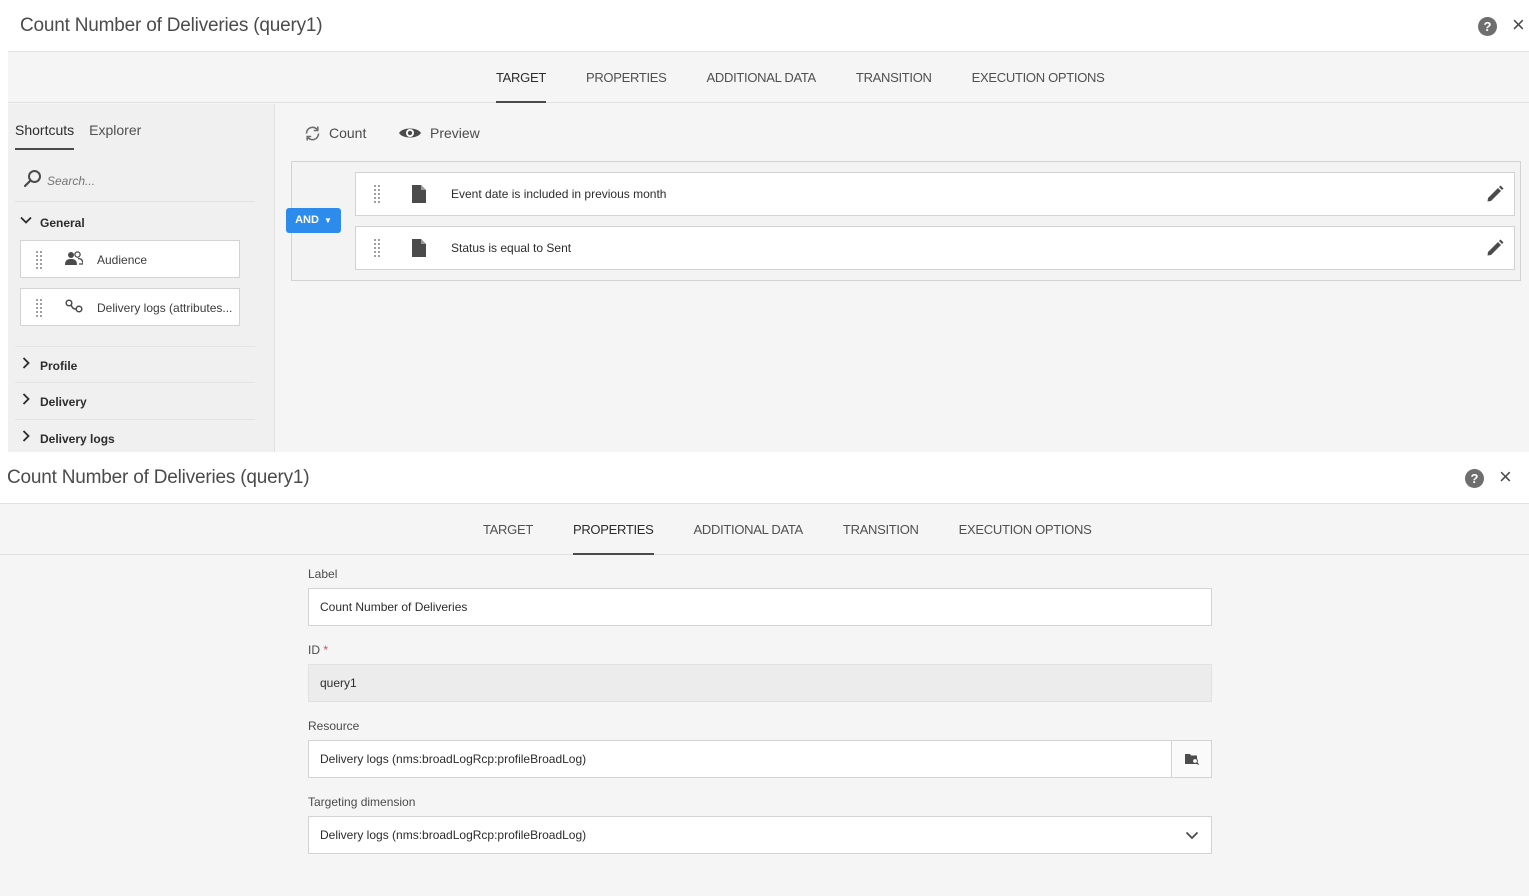 The image size is (1529, 896). What do you see at coordinates (59, 366) in the screenshot?
I see `group-label: Profile` at bounding box center [59, 366].